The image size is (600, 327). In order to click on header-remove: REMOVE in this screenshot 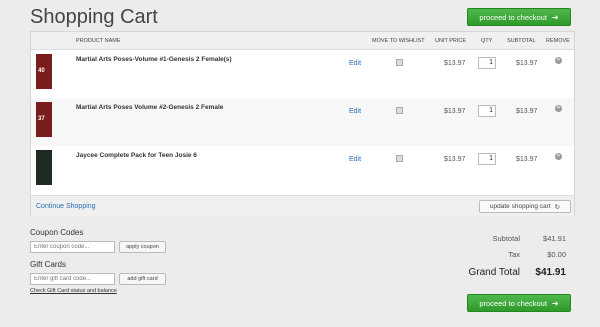, I will do `click(558, 41)`.